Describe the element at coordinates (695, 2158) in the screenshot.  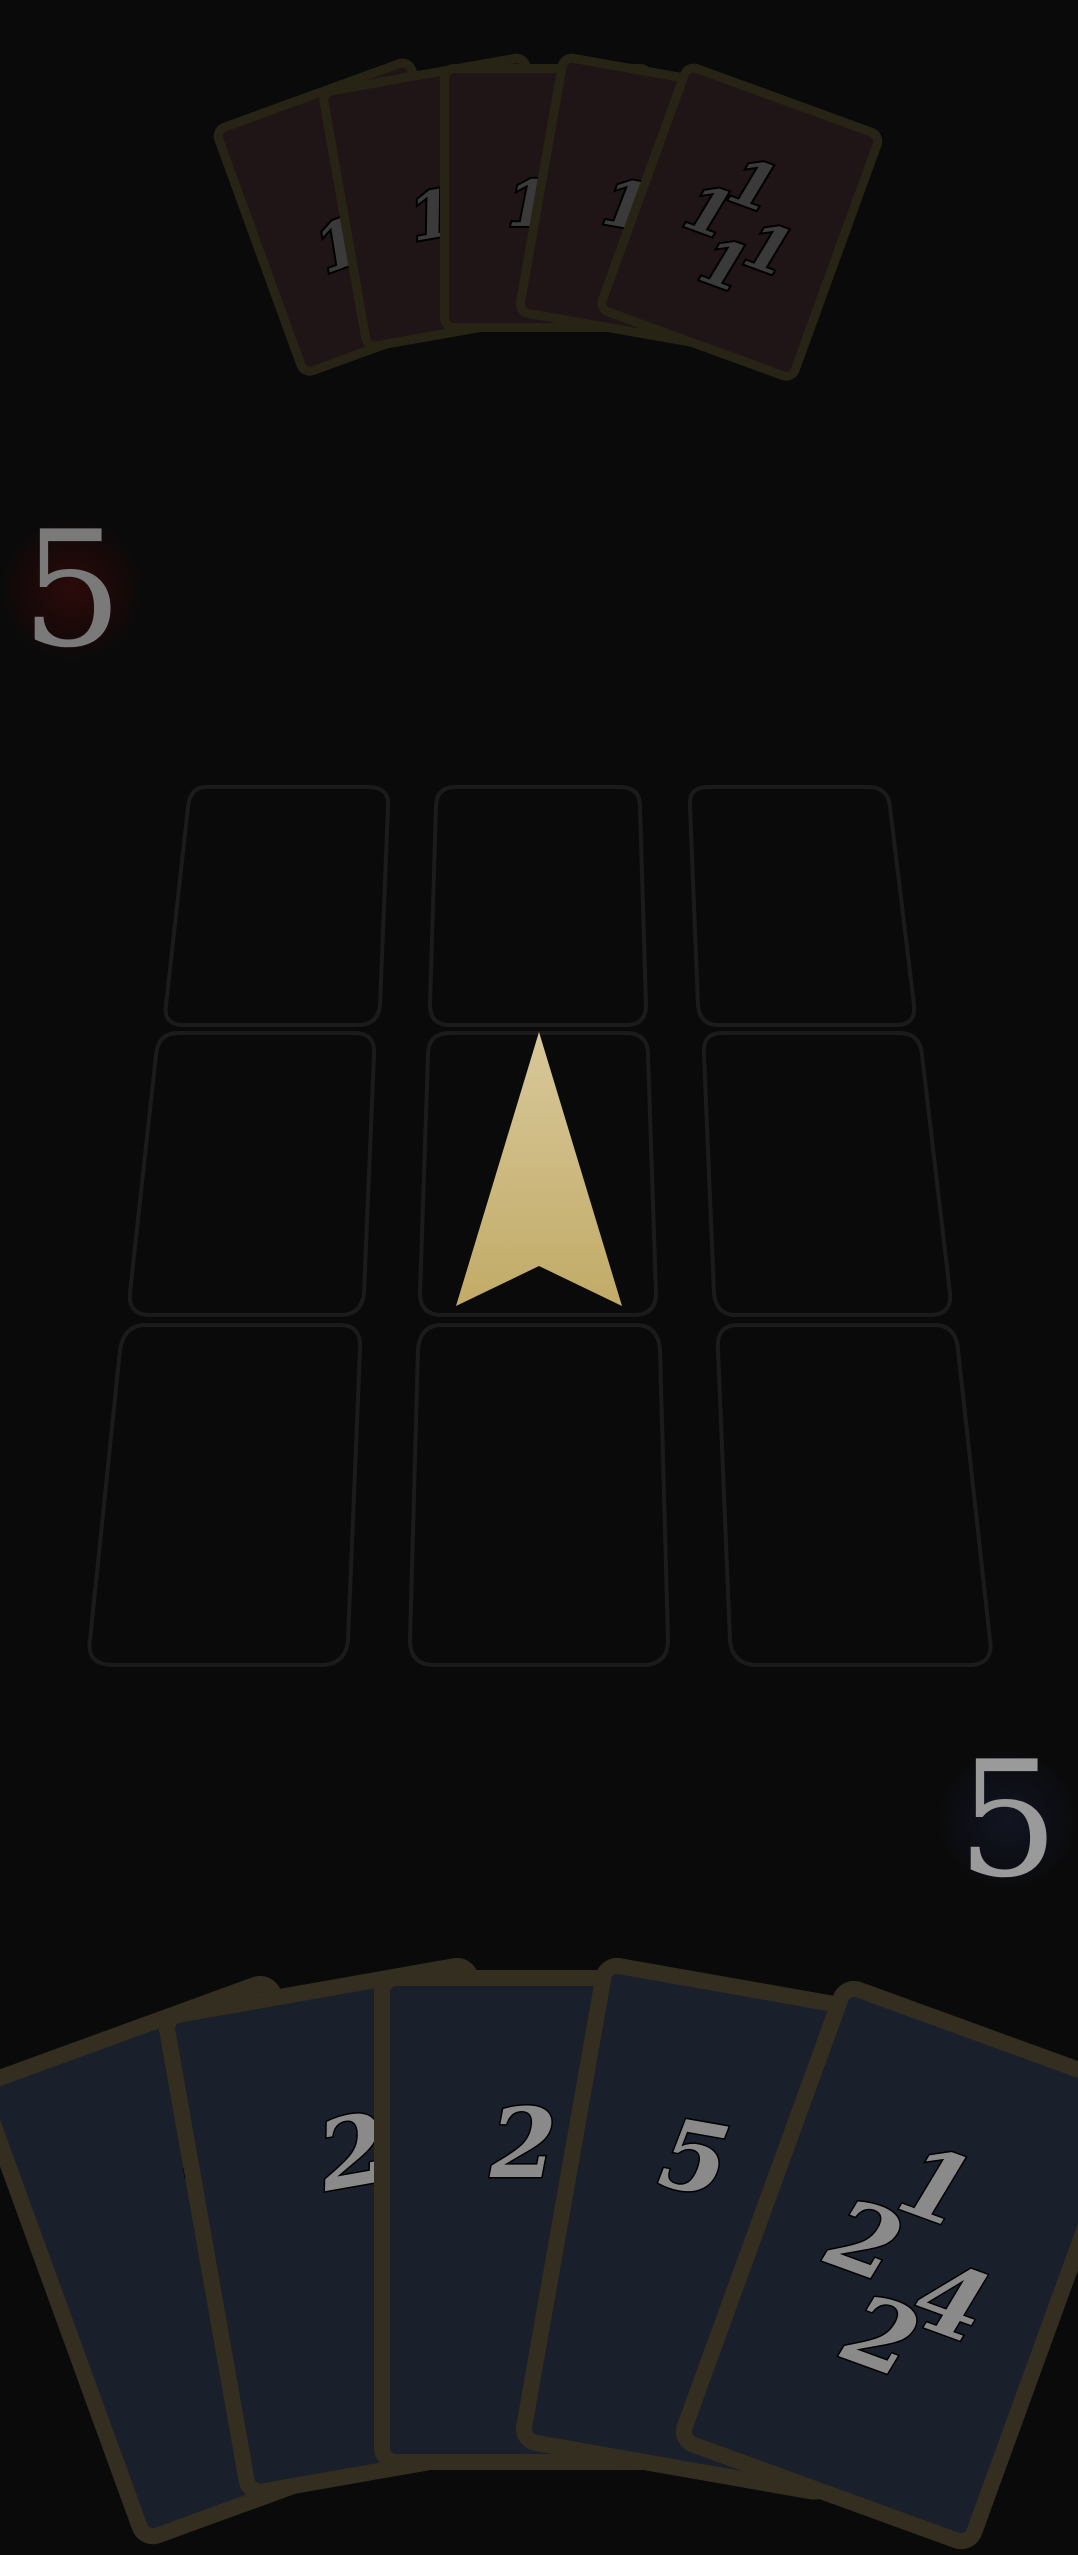
I see `card-value: 5` at that location.